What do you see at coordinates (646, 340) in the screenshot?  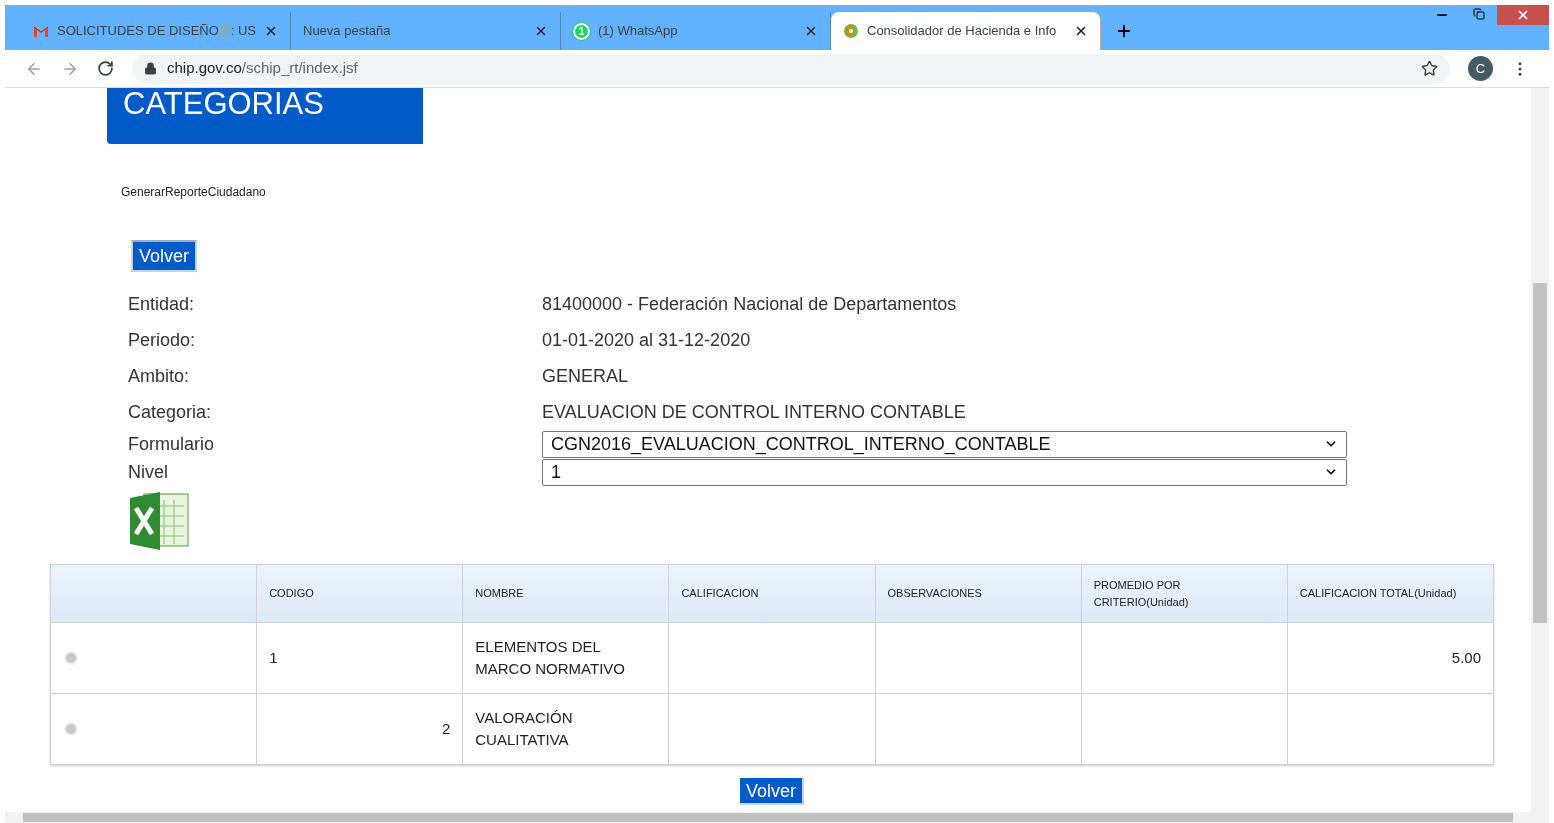 I see `field-value: 01-01-2020 al 31-12-2020` at bounding box center [646, 340].